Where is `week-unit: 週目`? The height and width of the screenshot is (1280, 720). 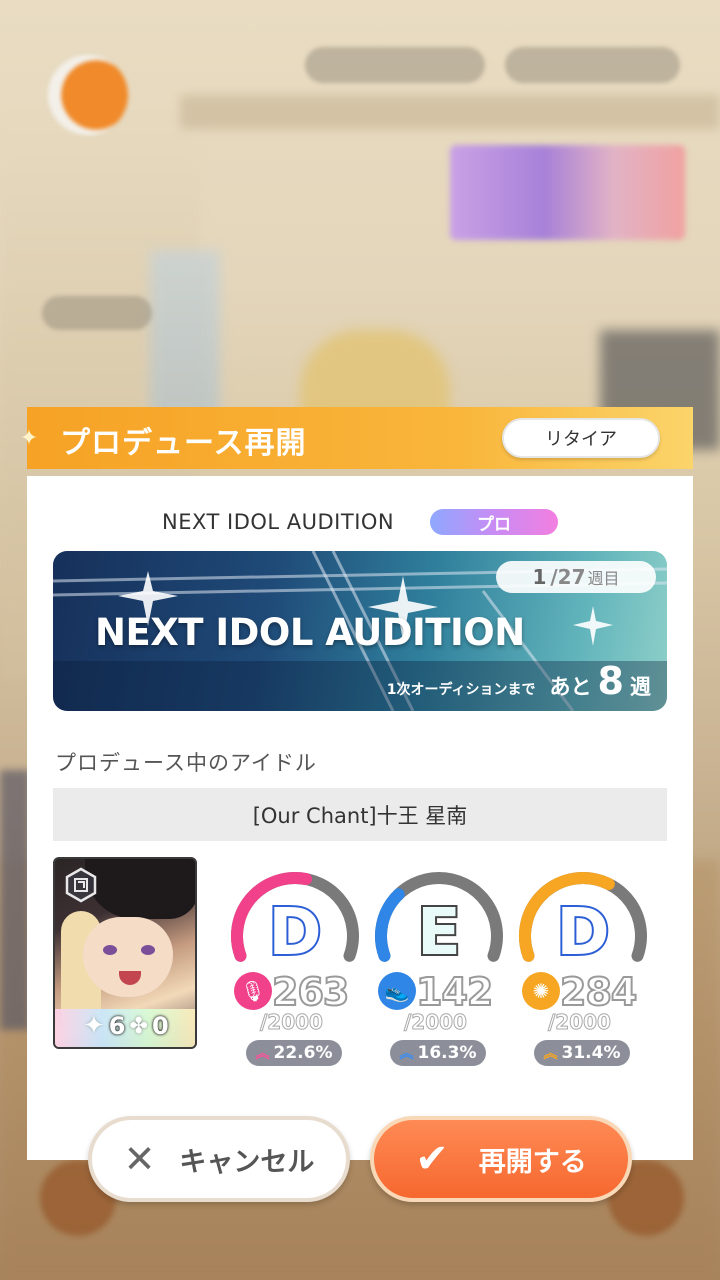 week-unit: 週目 is located at coordinates (603, 578).